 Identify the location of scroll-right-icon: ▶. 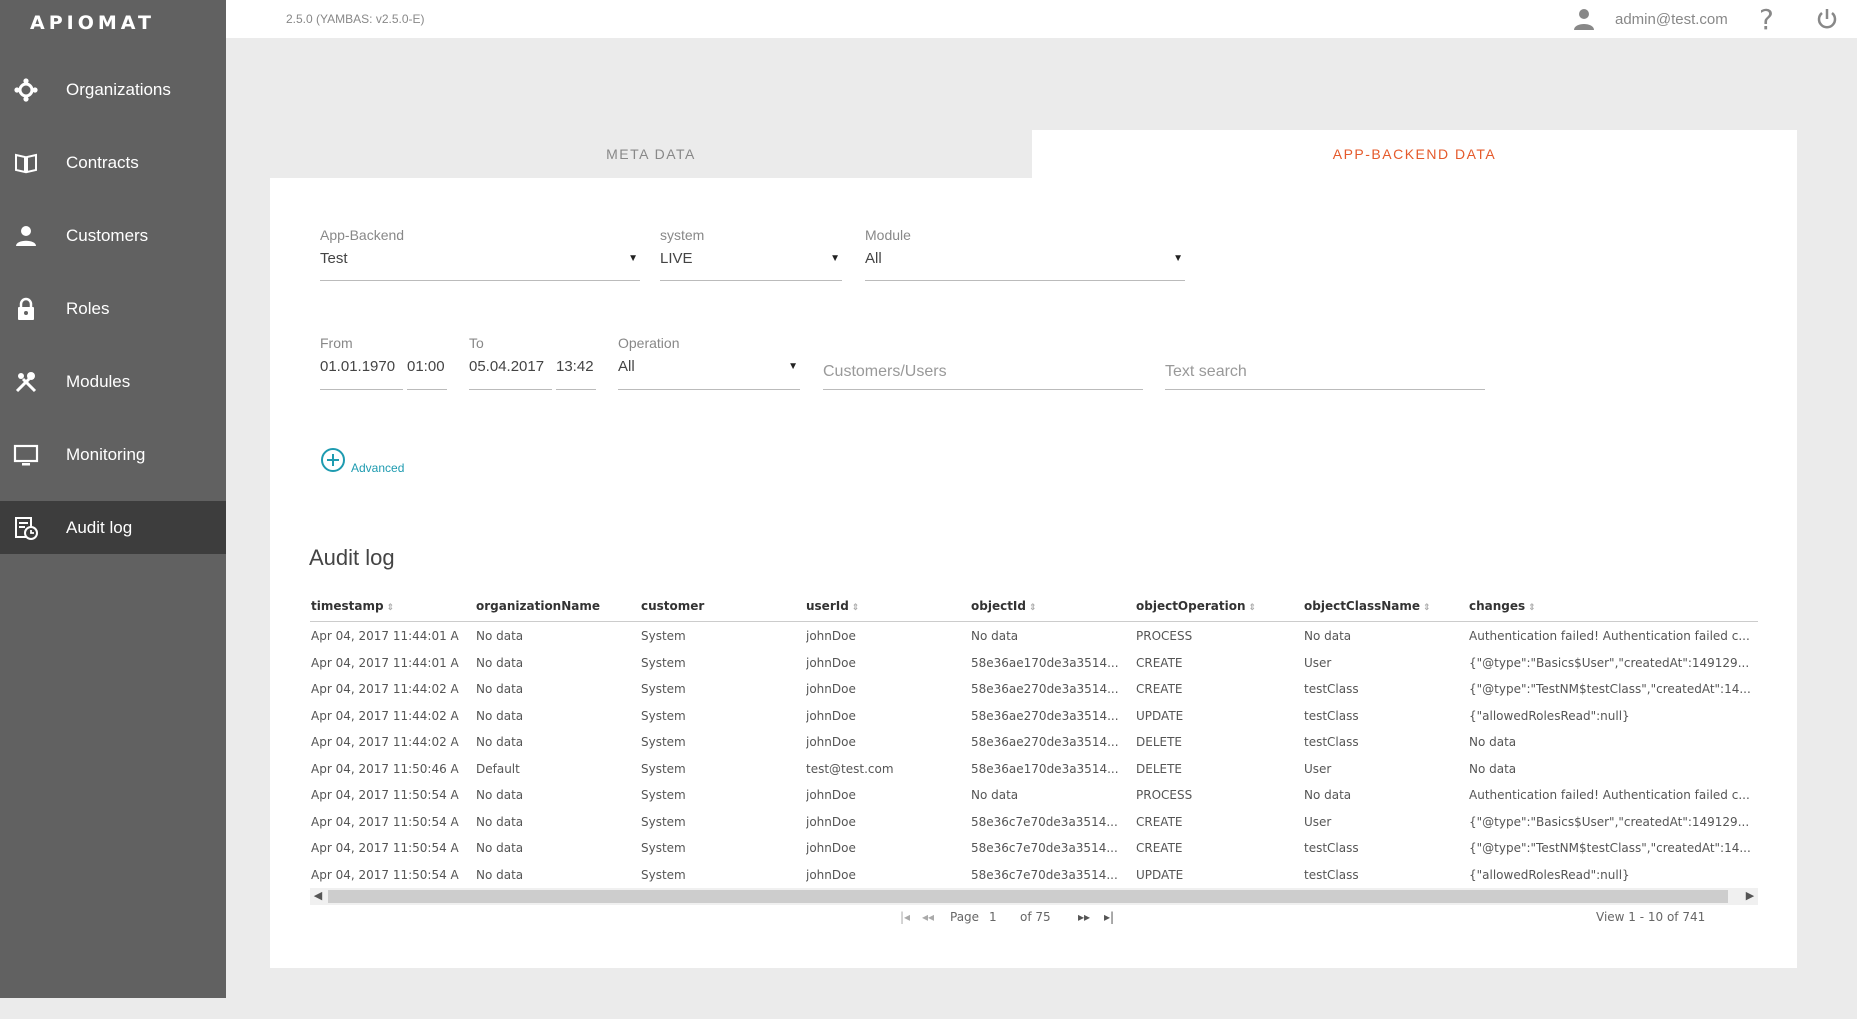
(1750, 896).